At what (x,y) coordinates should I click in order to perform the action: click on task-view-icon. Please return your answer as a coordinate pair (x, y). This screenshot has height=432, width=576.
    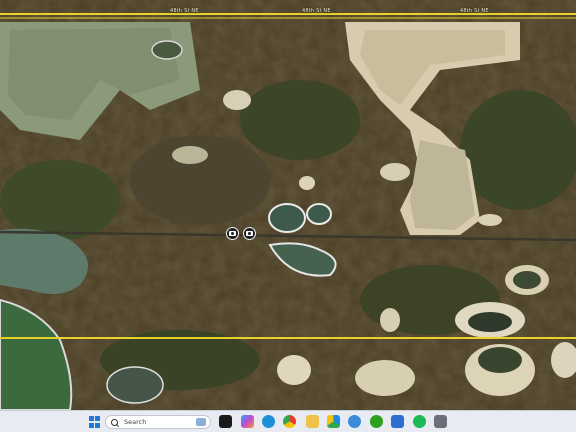
    Looking at the image, I should click on (225, 421).